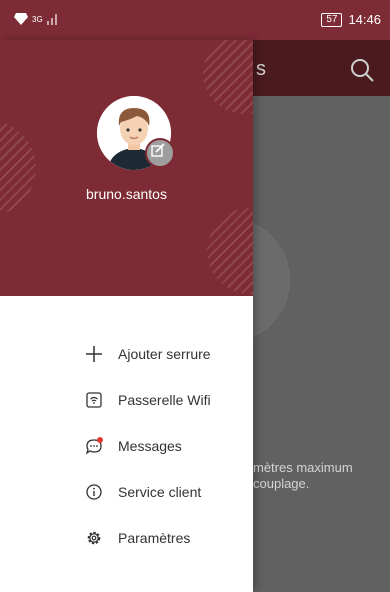 The height and width of the screenshot is (592, 390). I want to click on signal-icon, so click(51, 19).